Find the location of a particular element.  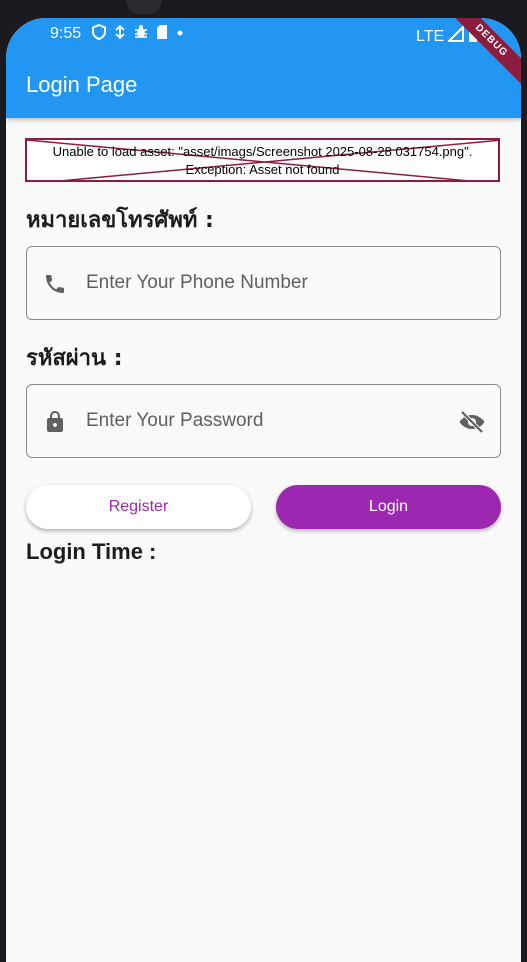

phone-input is located at coordinates (266, 283).